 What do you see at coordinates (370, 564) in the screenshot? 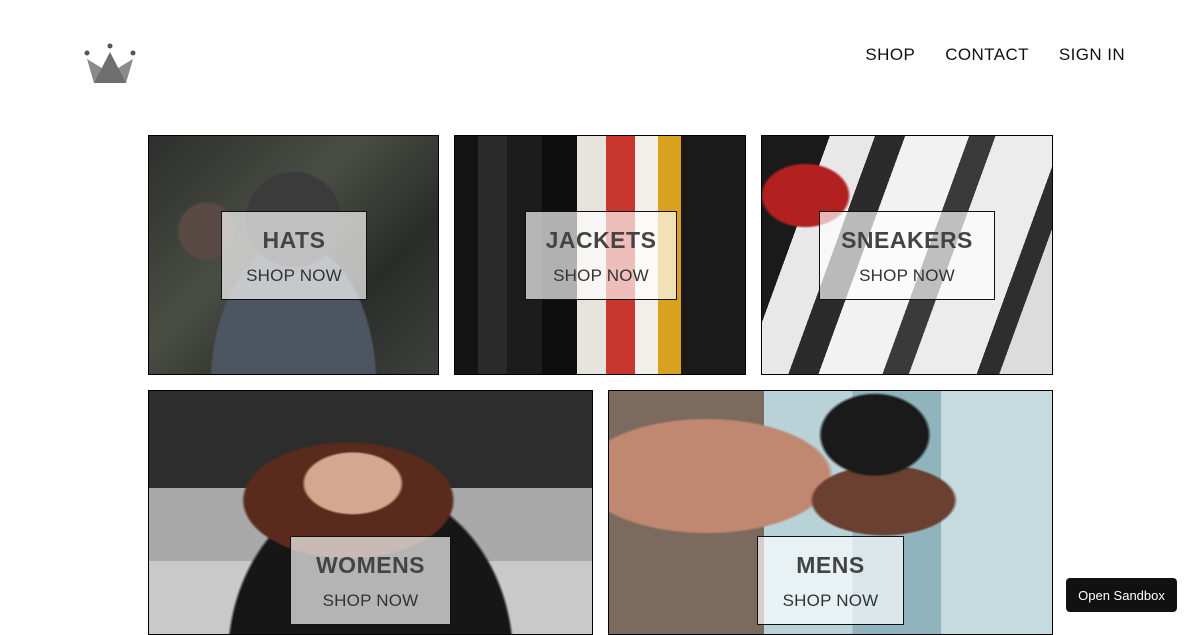
I see `womens-title: WOMENS` at bounding box center [370, 564].